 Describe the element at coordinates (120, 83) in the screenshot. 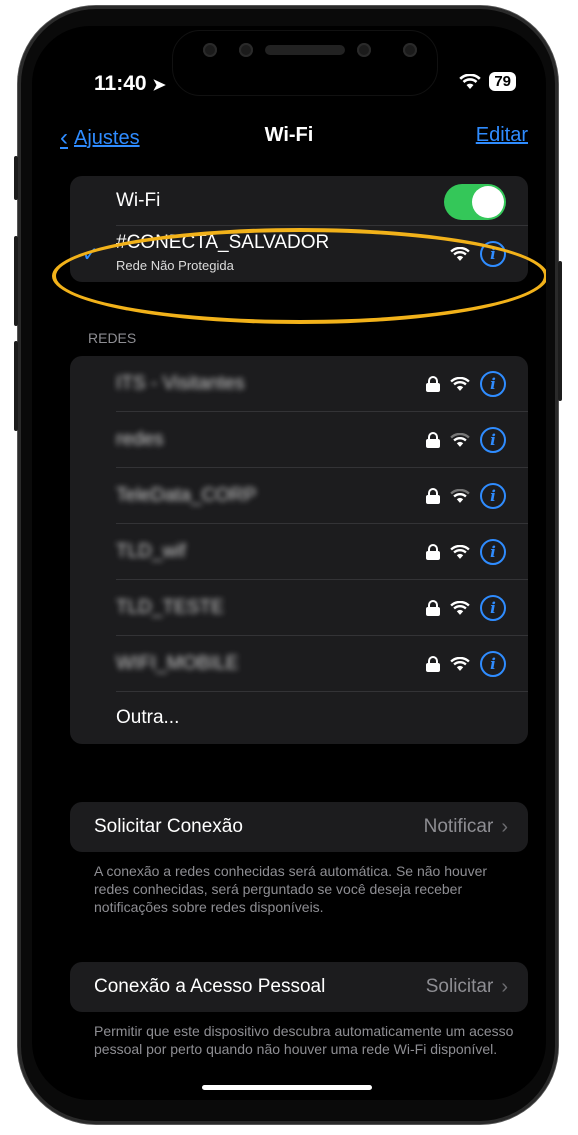

I see `time-text: 11:40` at that location.